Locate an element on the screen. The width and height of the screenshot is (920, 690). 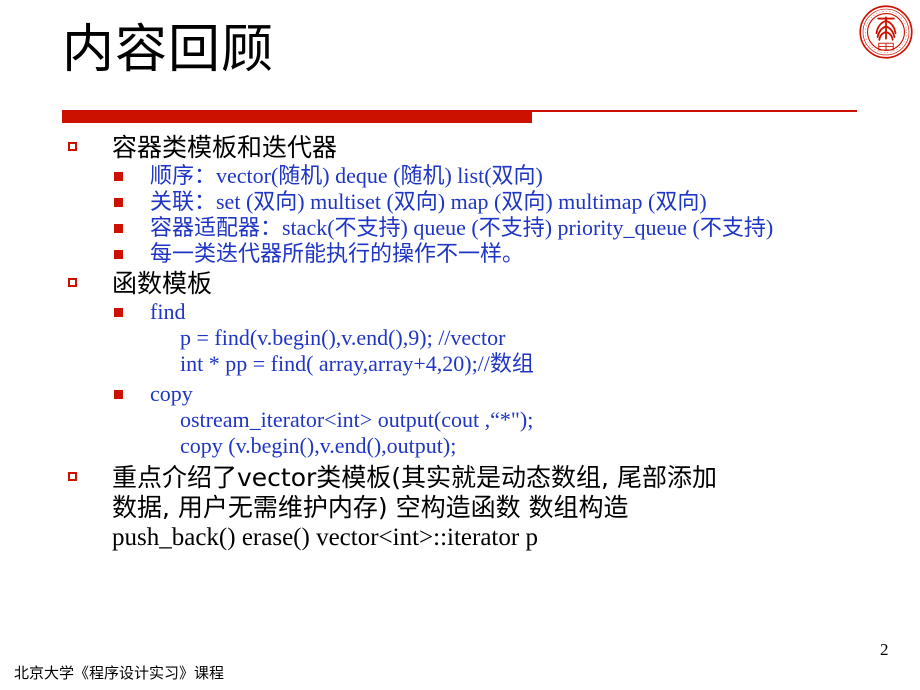
list-item-find: find is located at coordinates (483, 312).